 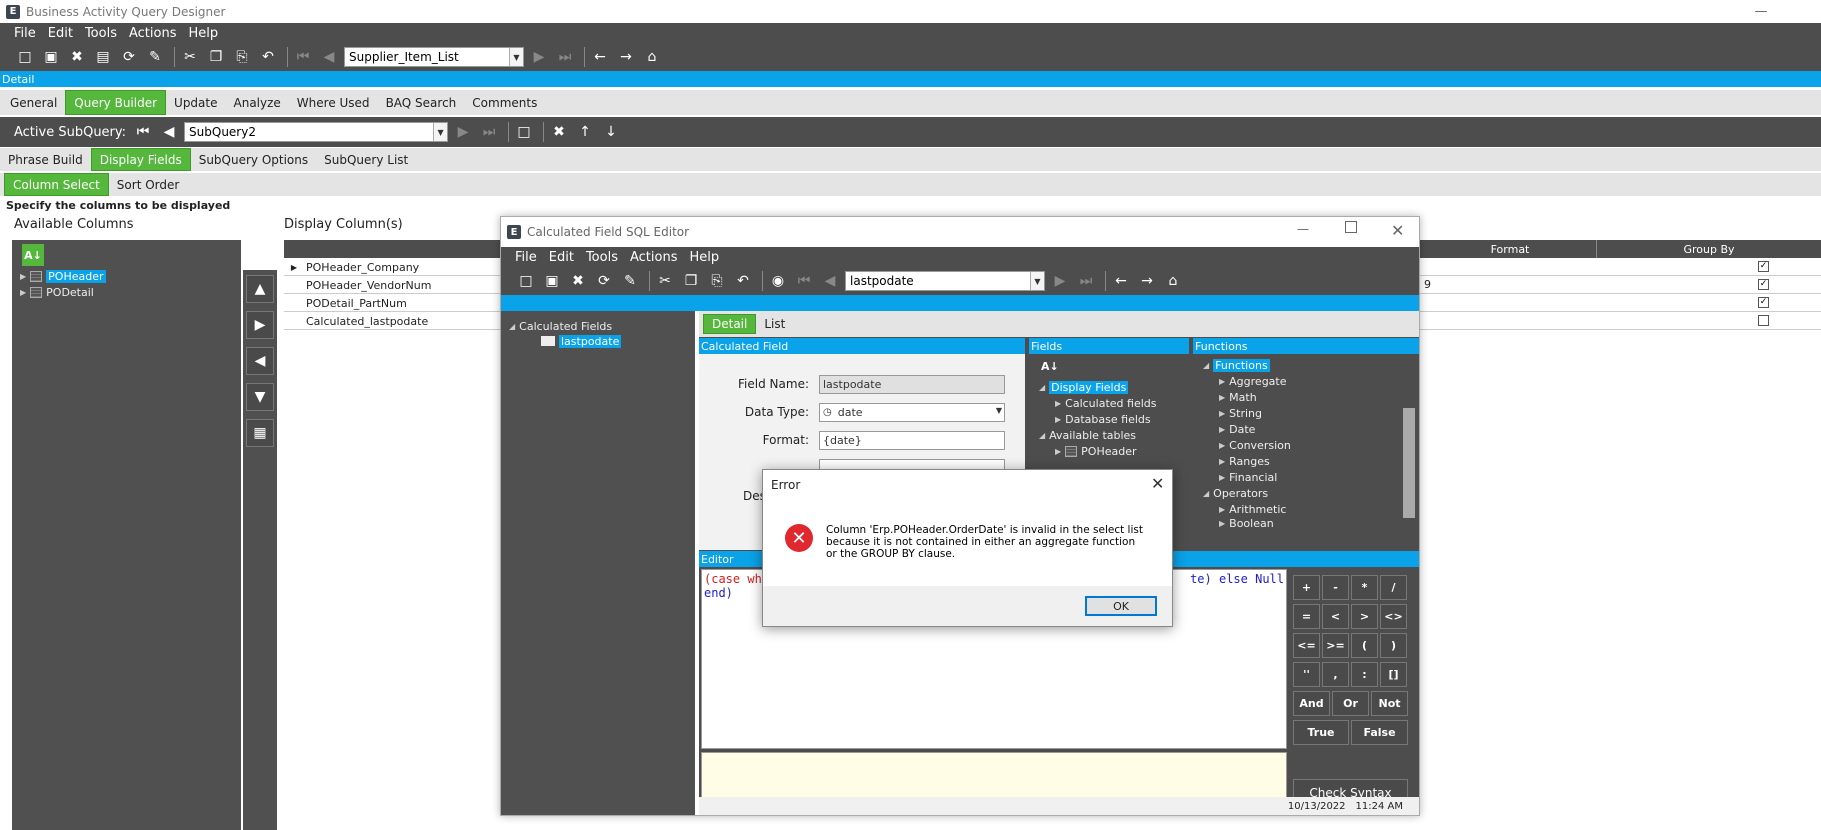 I want to click on less-than-button: <, so click(x=1335, y=616).